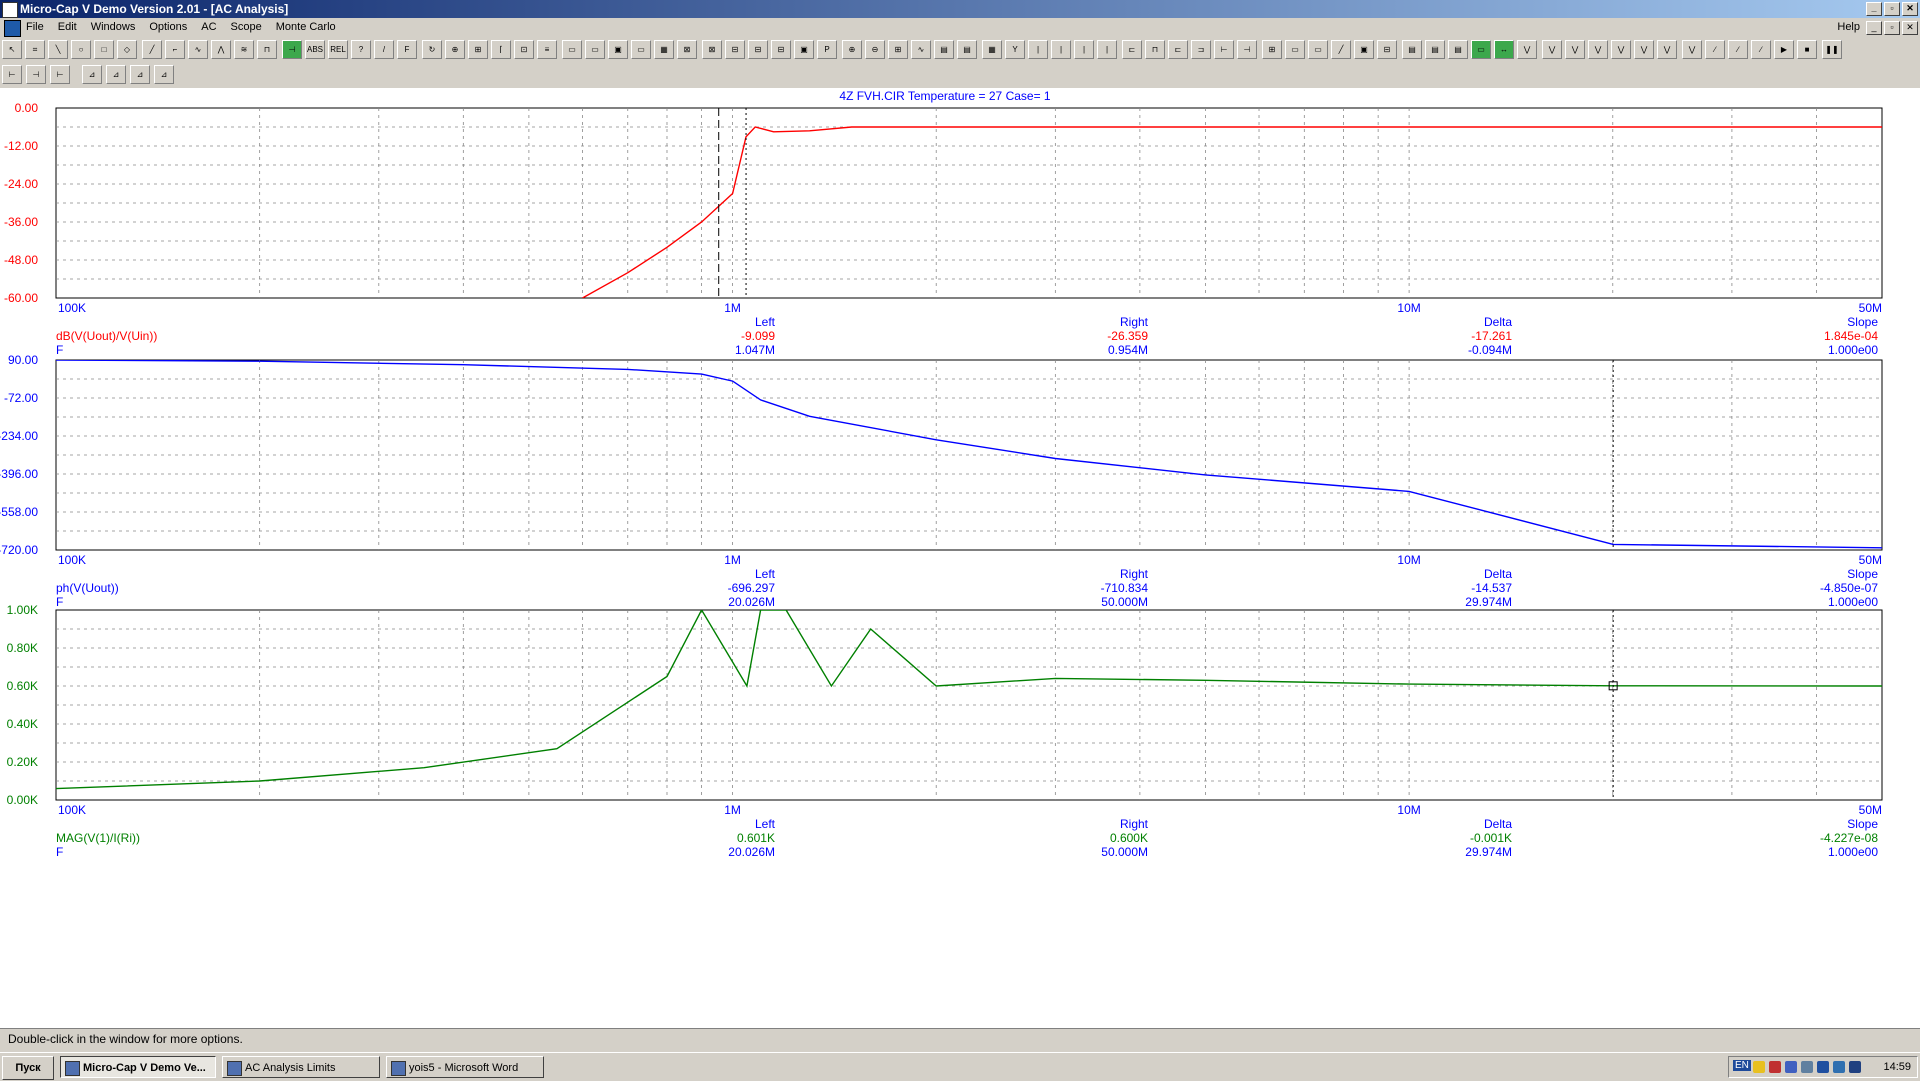 This screenshot has height=1081, width=1920. I want to click on toolbar2-button-5: ⊿, so click(116, 74).